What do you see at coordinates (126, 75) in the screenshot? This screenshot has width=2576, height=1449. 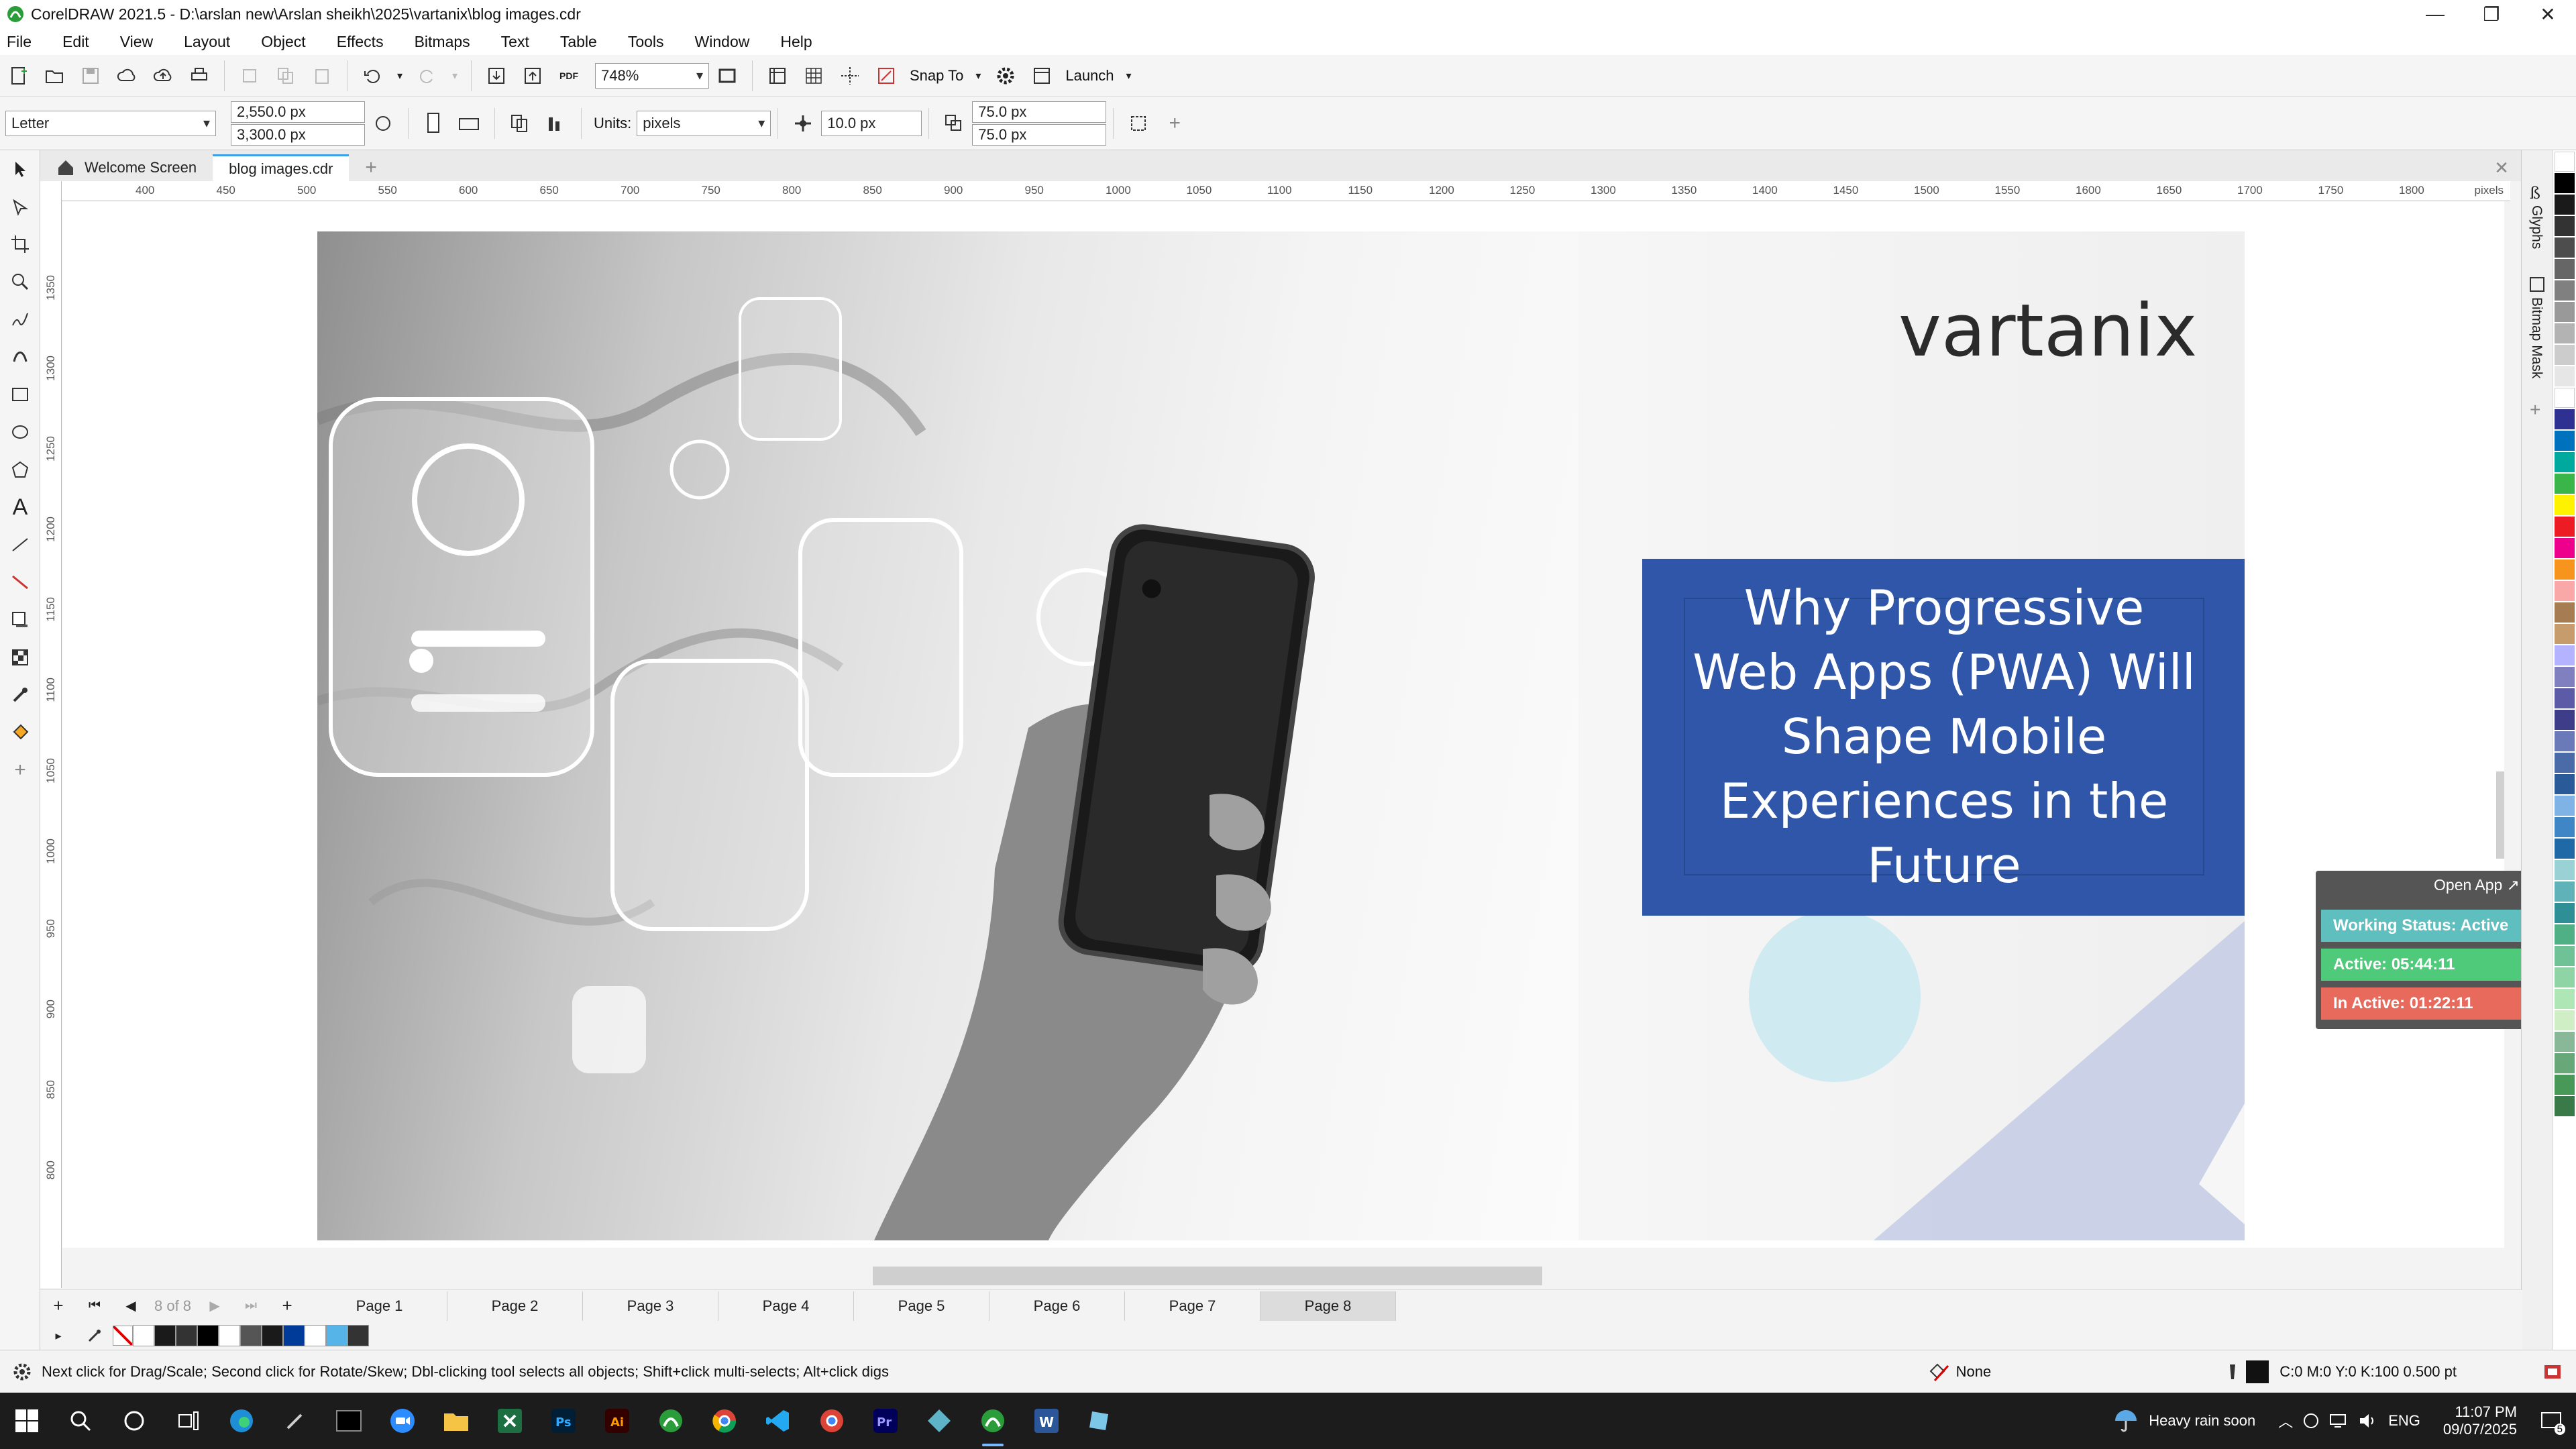 I see `cloud-icon` at bounding box center [126, 75].